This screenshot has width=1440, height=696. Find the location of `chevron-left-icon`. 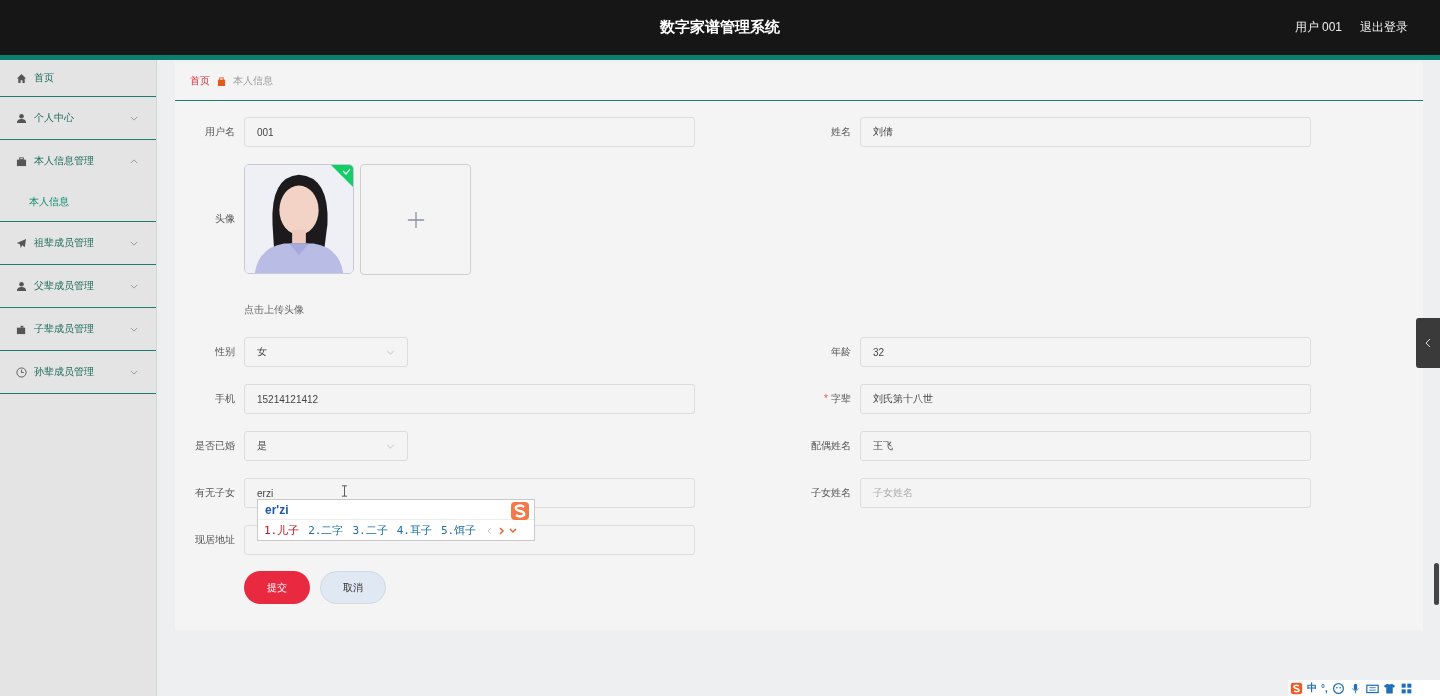

chevron-left-icon is located at coordinates (1428, 343).